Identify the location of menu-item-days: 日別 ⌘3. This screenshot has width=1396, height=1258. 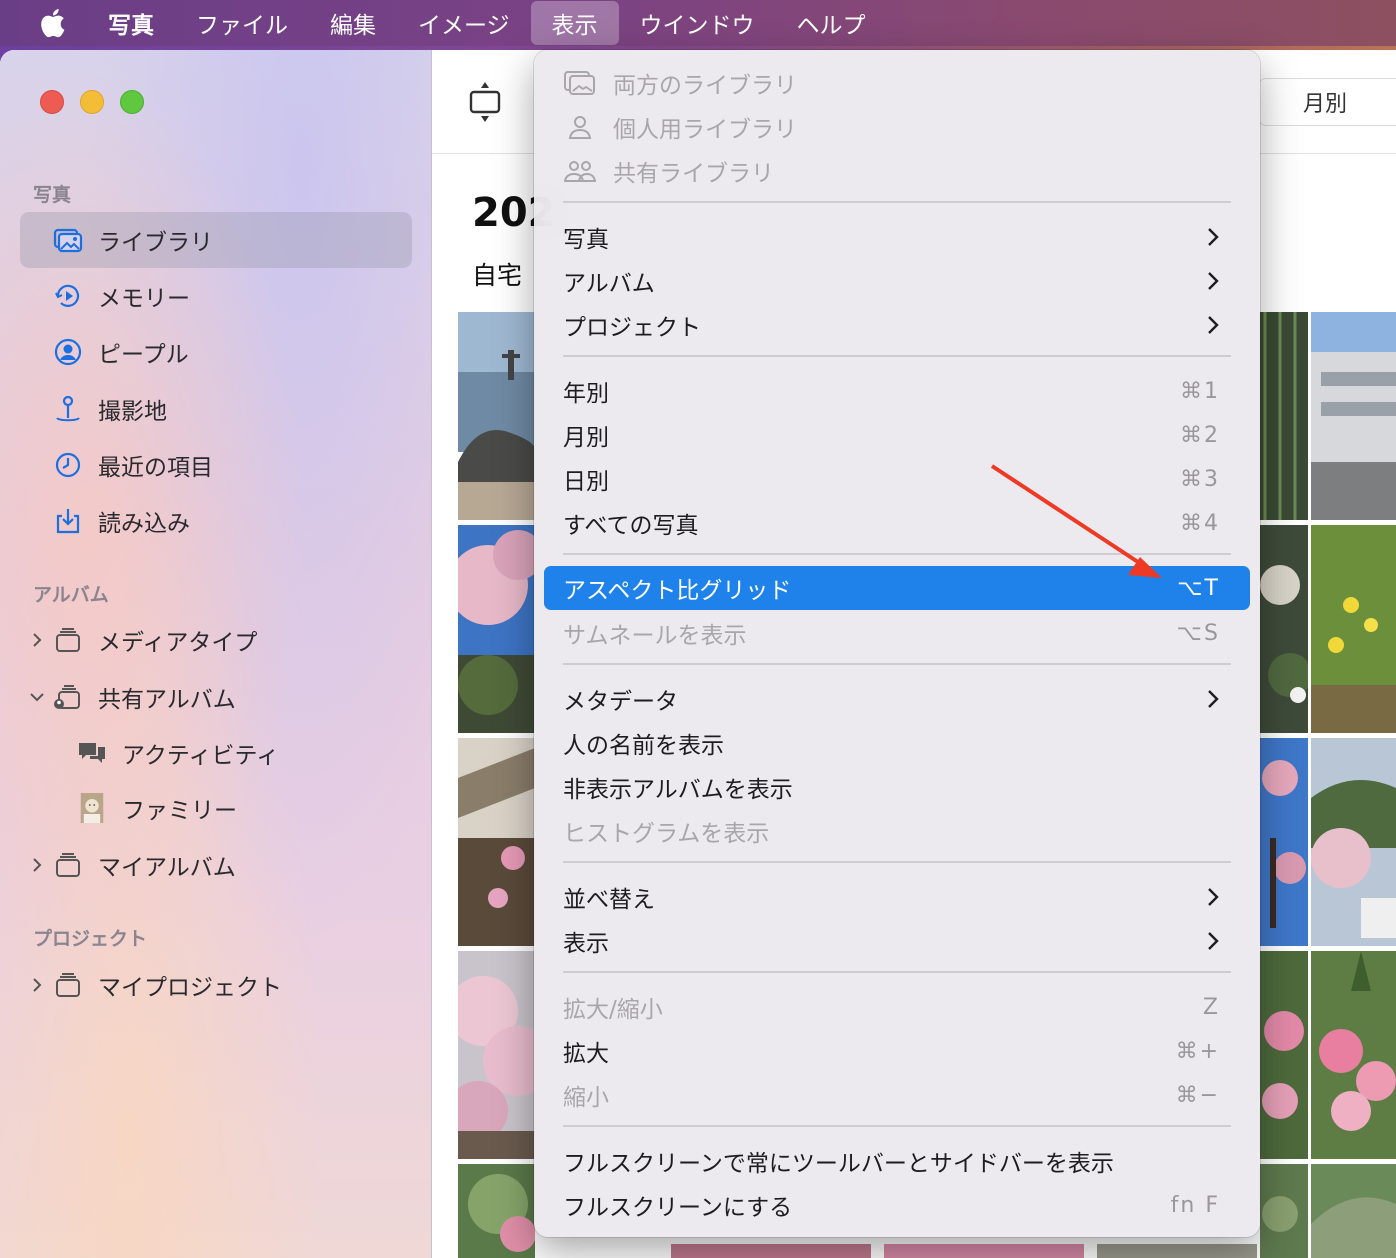
(897, 479).